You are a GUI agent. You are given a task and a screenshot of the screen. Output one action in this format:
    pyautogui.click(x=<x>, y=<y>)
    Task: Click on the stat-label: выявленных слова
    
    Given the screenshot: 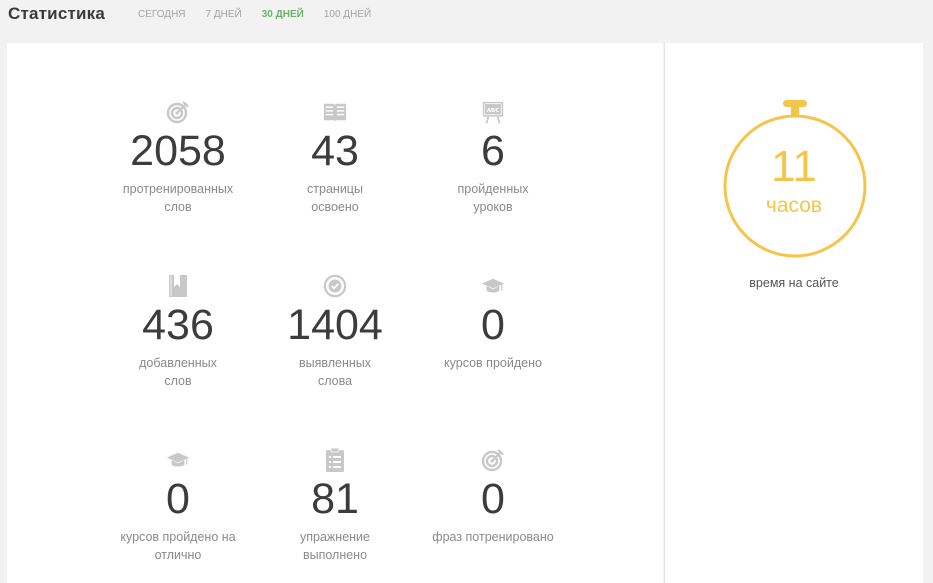 What is the action you would take?
    pyautogui.click(x=335, y=372)
    